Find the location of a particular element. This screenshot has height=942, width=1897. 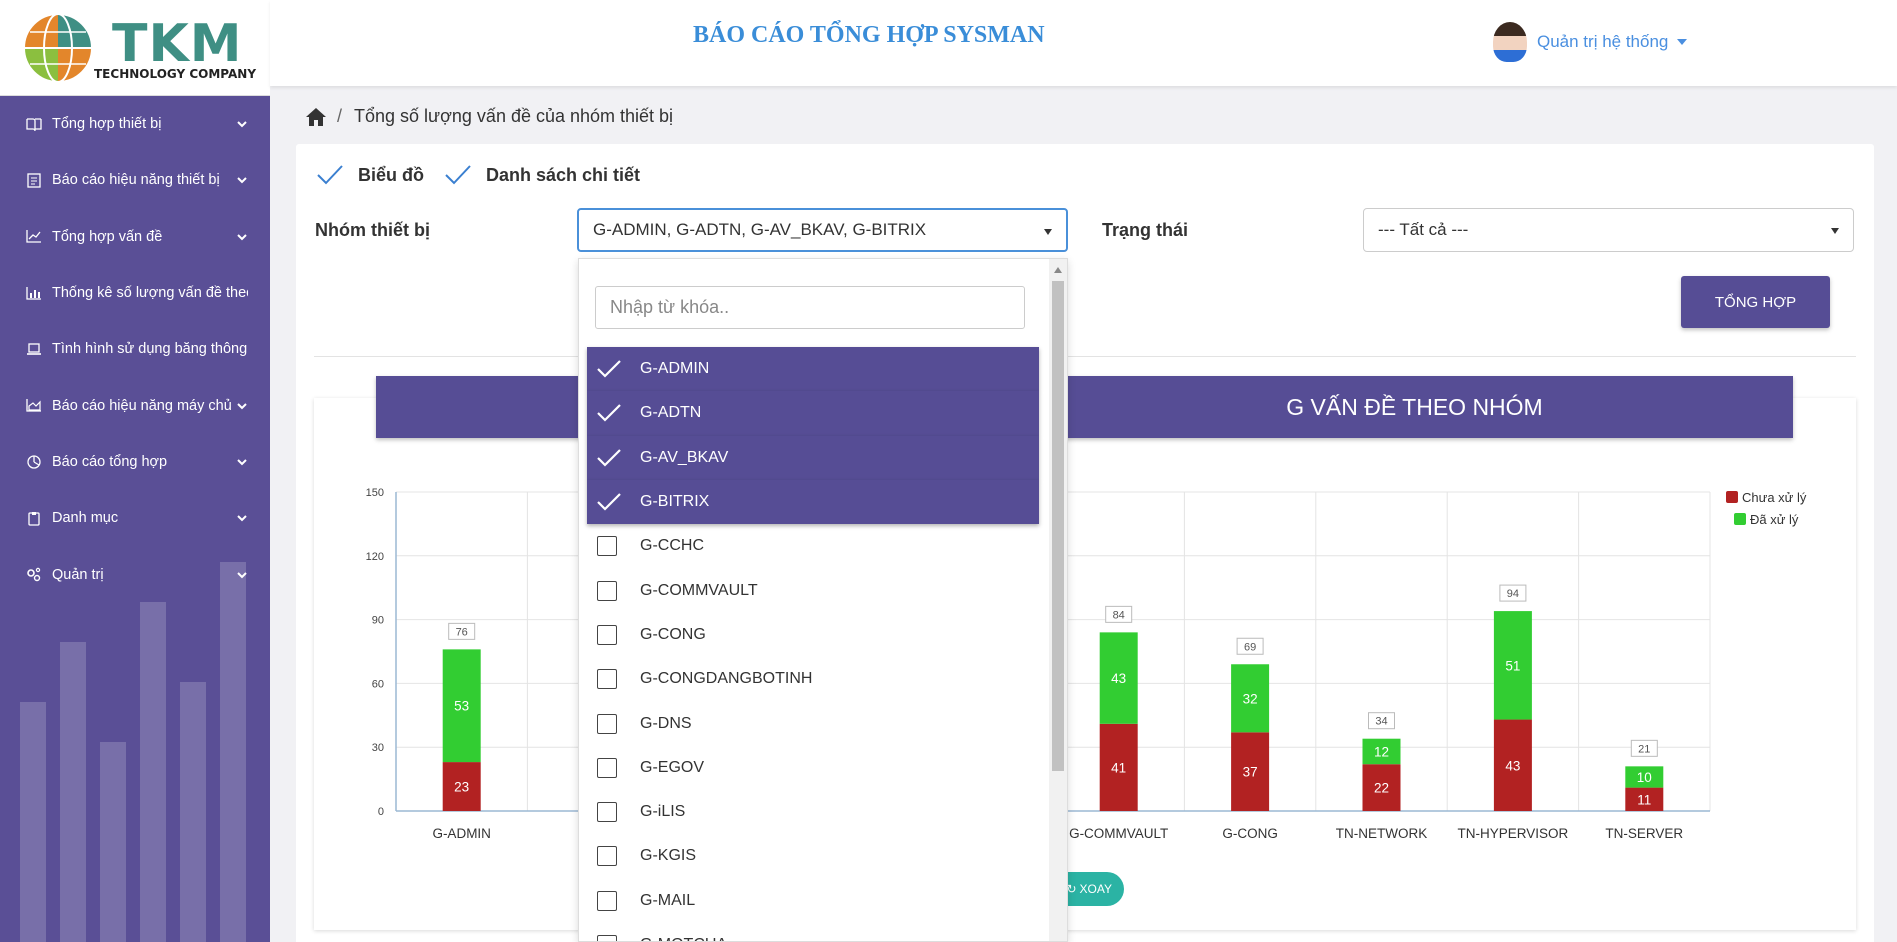

sidebar-item-label: Quản trị is located at coordinates (78, 574).